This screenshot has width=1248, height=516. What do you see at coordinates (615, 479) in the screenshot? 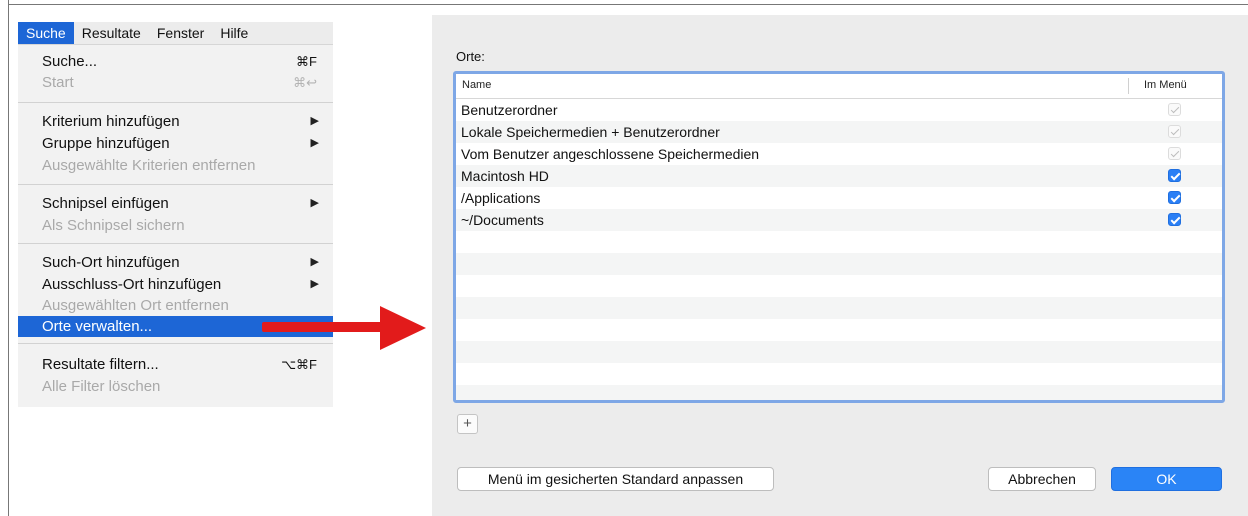
I see `reset-to-default-button: Menü im gesicherten Standard anpassen` at bounding box center [615, 479].